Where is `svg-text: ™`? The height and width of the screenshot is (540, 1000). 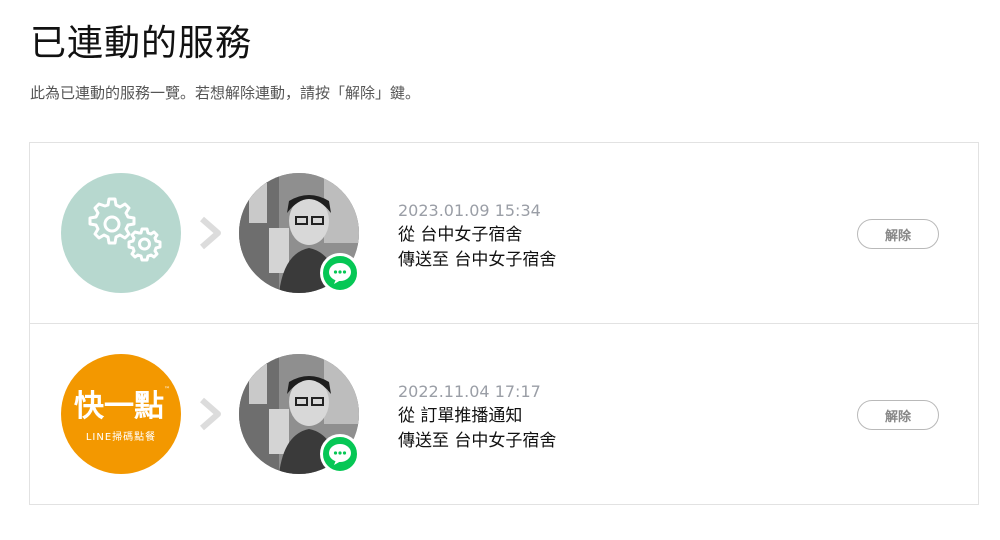
svg-text: ™ is located at coordinates (167, 389).